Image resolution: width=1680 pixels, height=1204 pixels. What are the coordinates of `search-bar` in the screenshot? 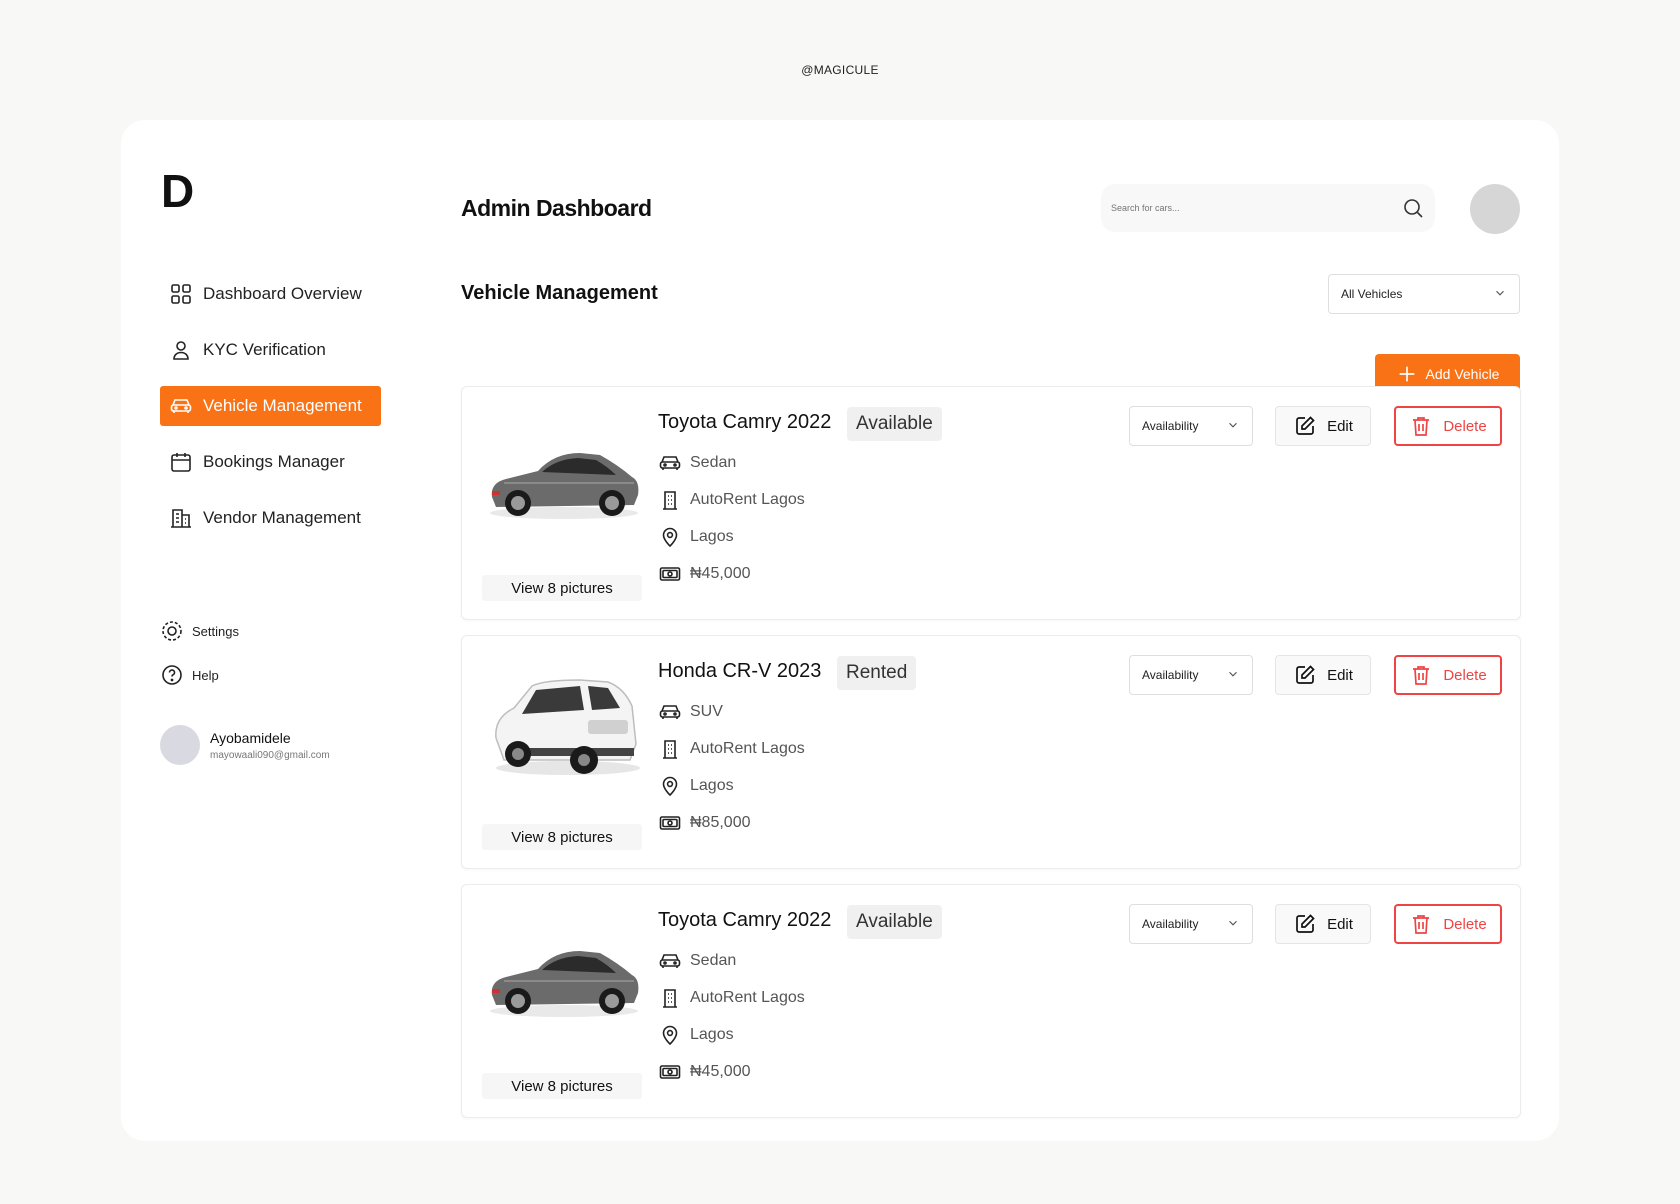 It's located at (1268, 208).